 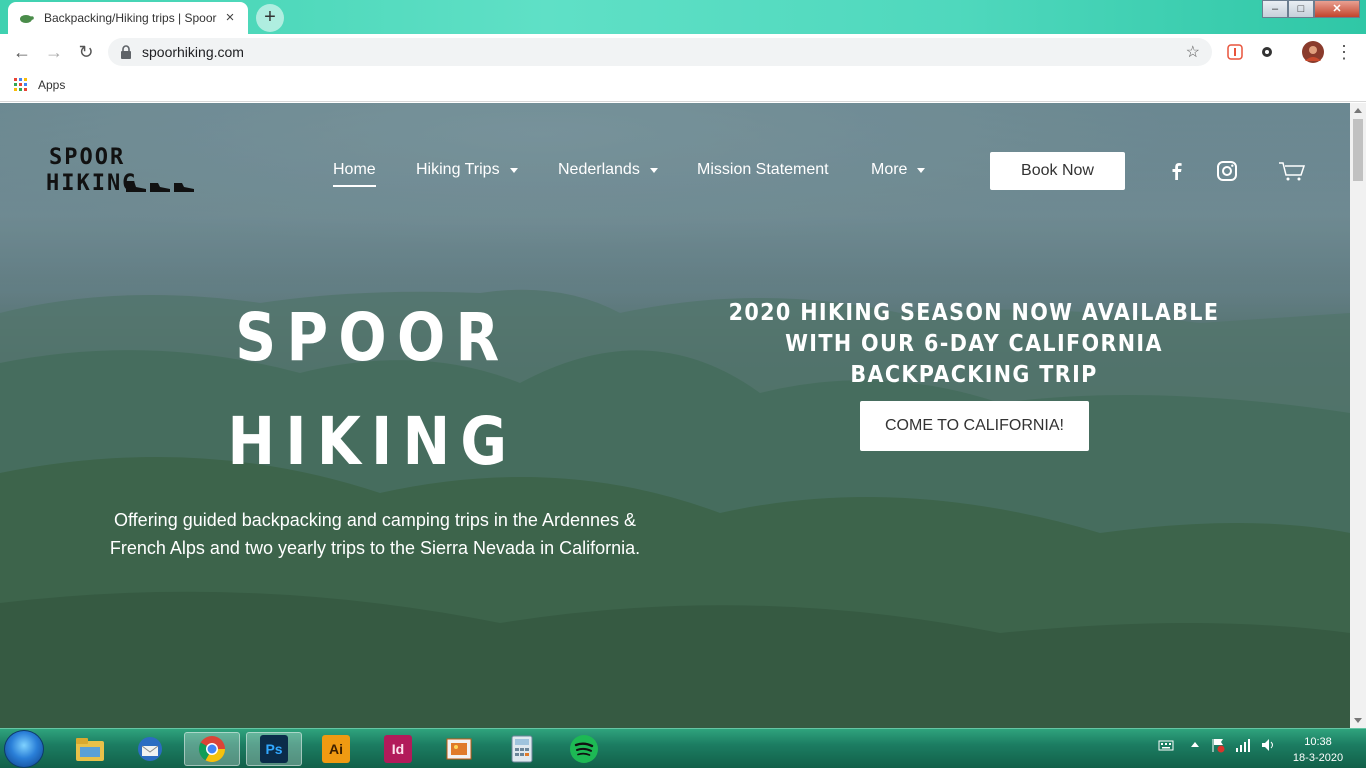 I want to click on apps-label: Apps, so click(x=52, y=85).